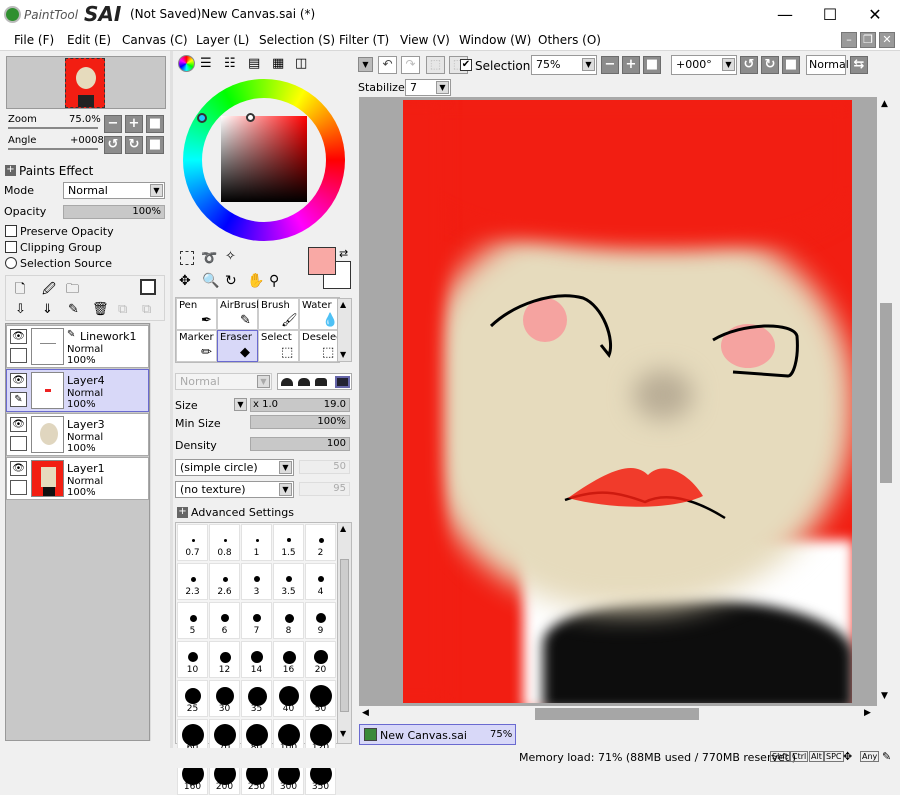  Describe the element at coordinates (278, 63) in the screenshot. I see `palette-tab-icon: ▦` at that location.